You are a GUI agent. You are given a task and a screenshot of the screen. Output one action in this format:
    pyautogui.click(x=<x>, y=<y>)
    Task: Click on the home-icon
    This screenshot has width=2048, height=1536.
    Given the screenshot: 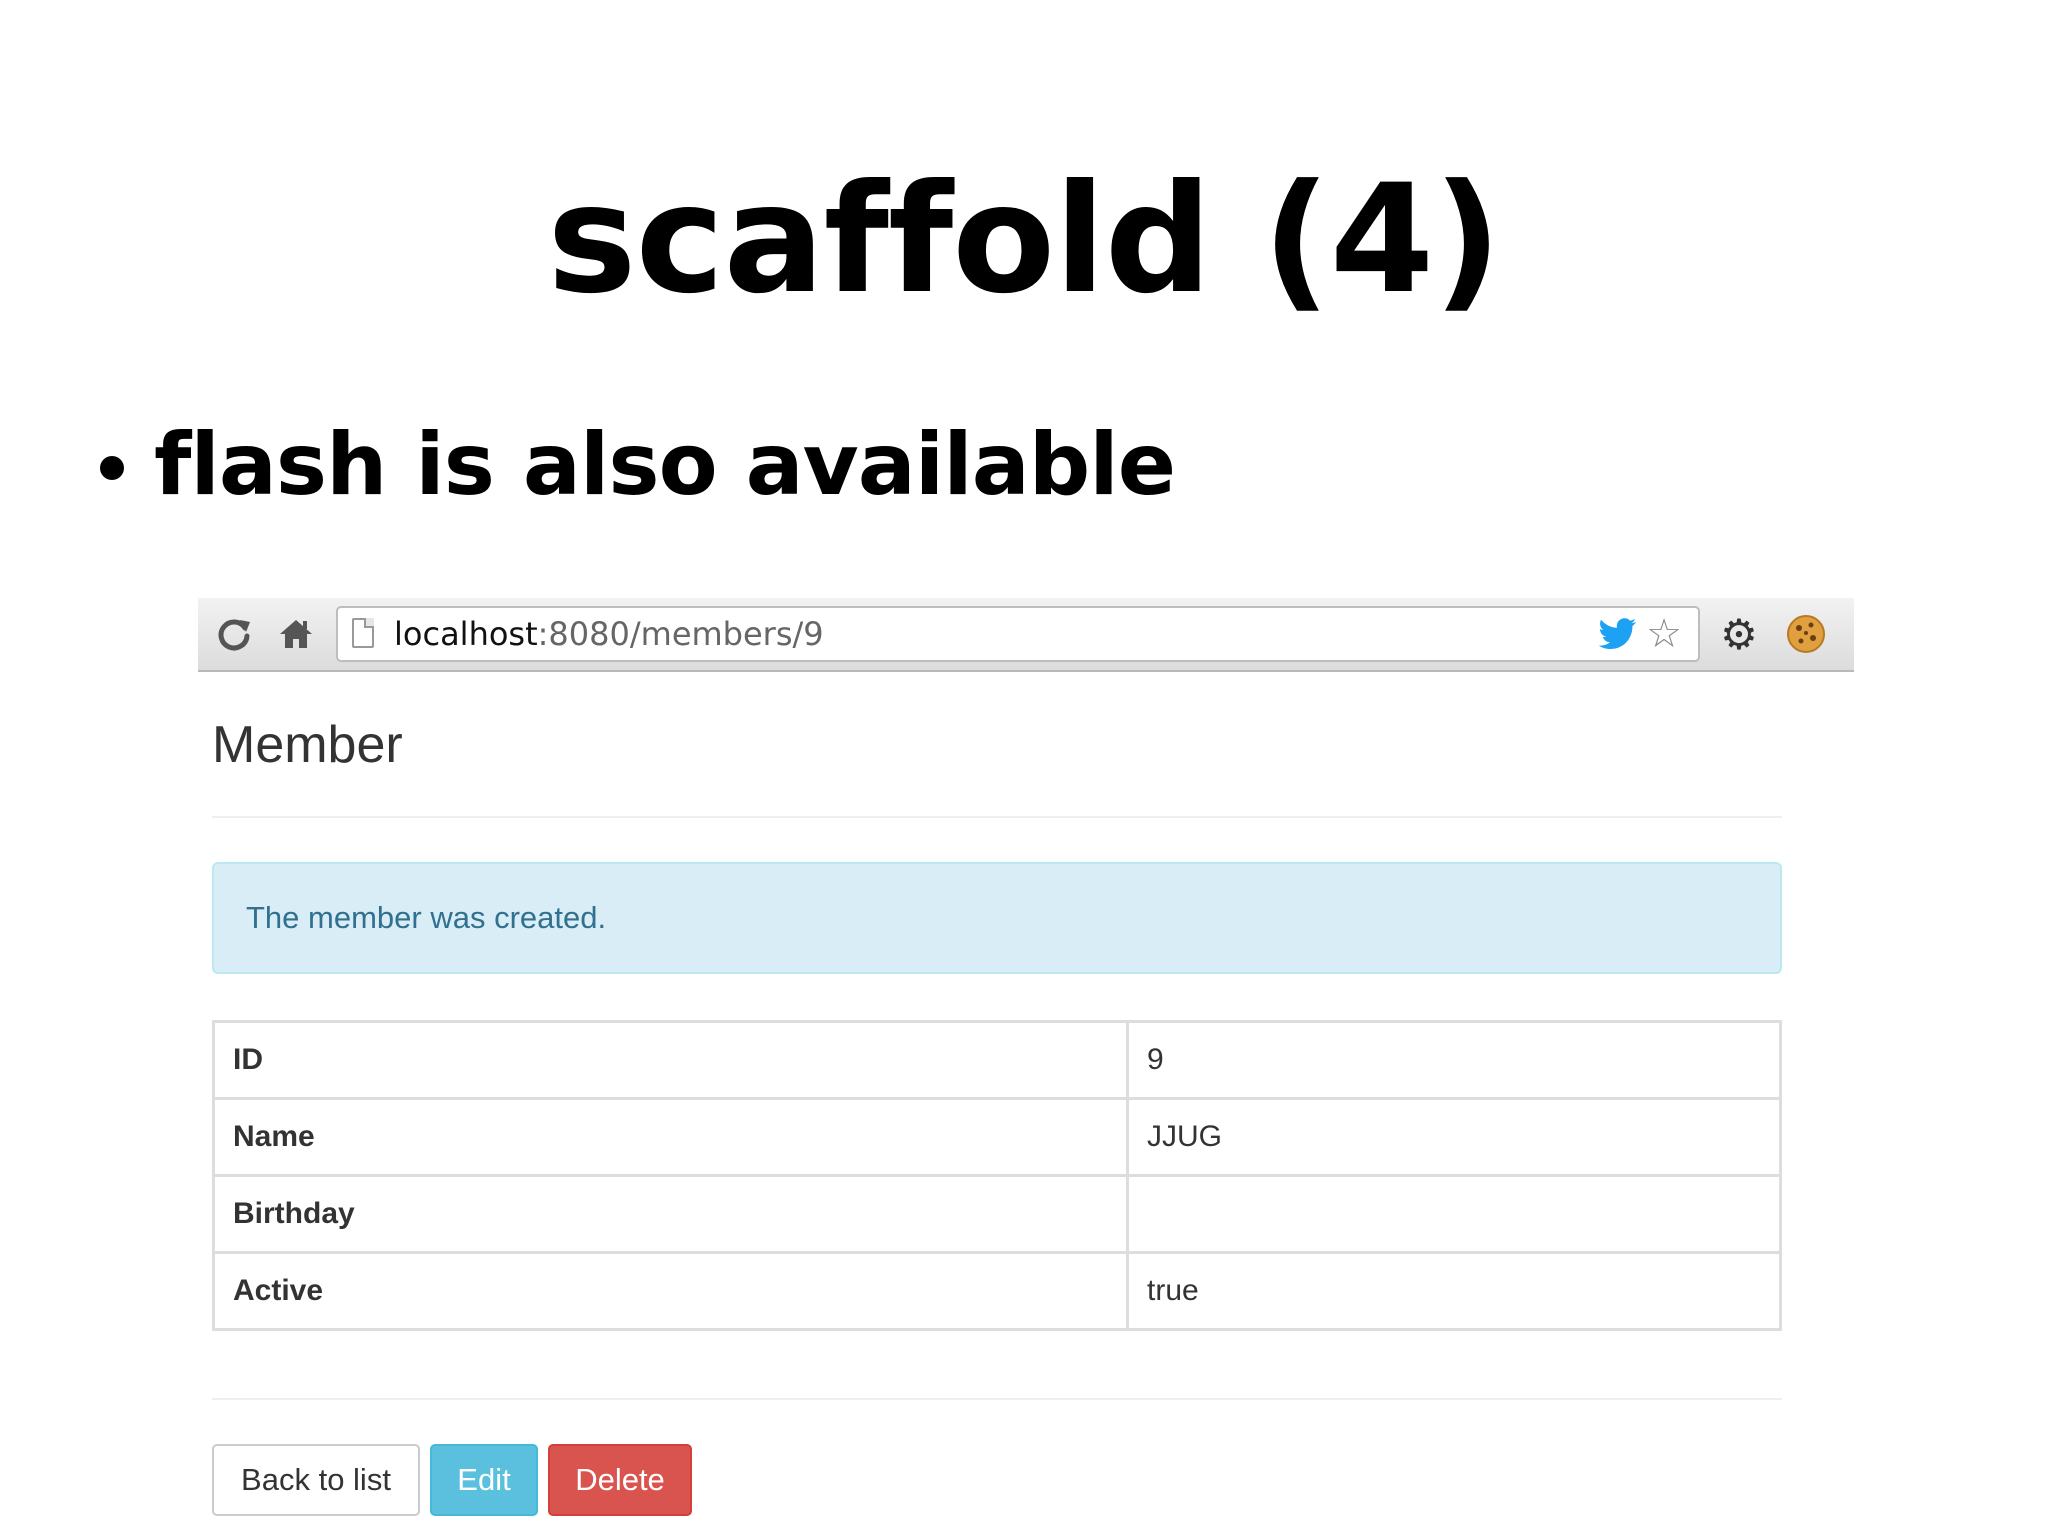 What is the action you would take?
    pyautogui.click(x=296, y=634)
    